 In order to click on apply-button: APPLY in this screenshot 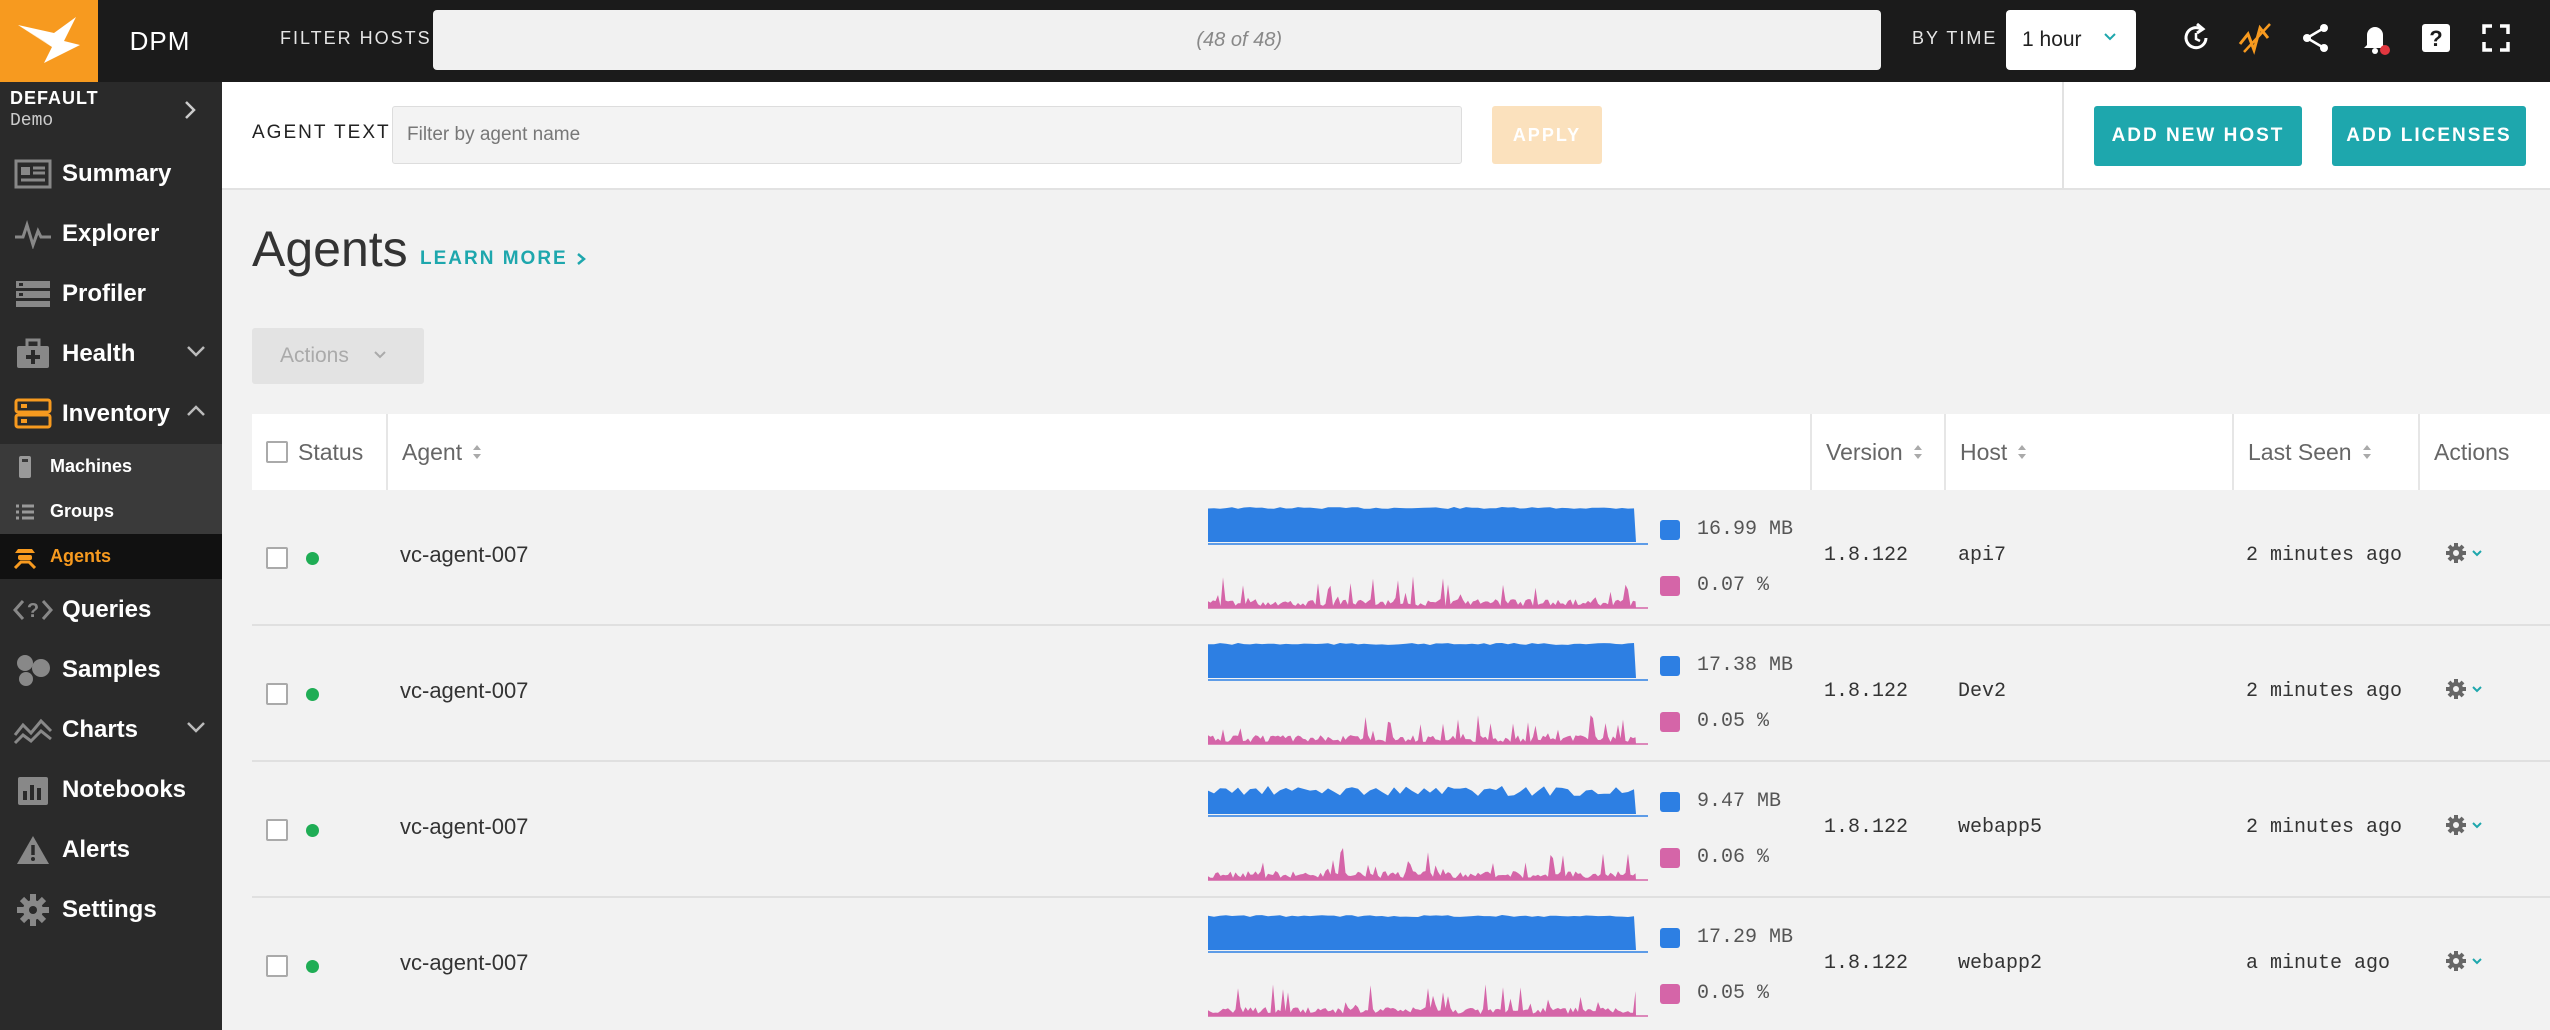, I will do `click(1547, 135)`.